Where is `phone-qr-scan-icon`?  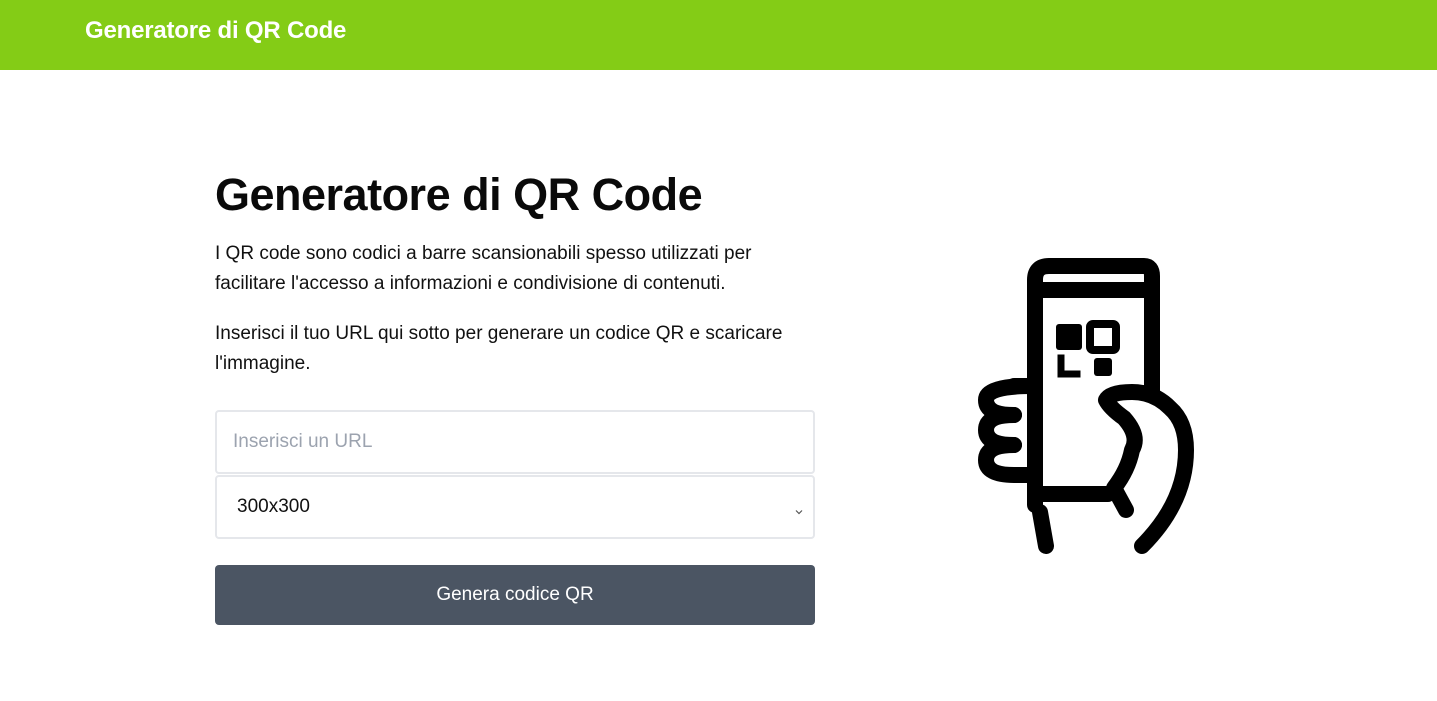 phone-qr-scan-icon is located at coordinates (1085, 410).